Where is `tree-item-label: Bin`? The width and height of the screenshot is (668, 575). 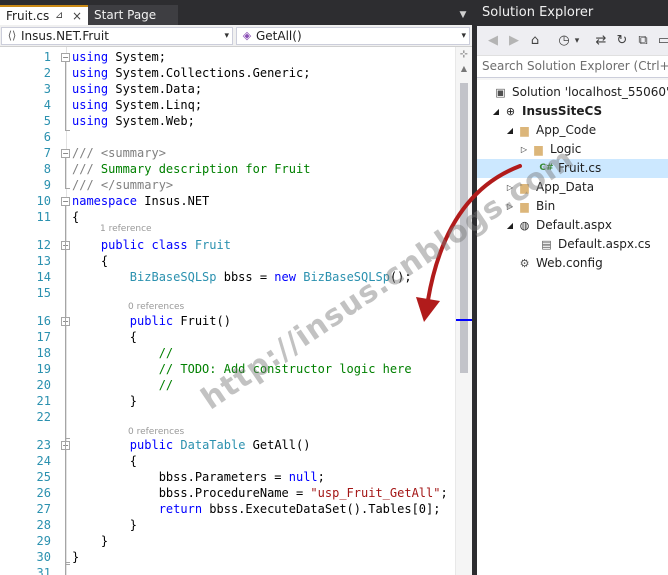
tree-item-label: Bin is located at coordinates (546, 206).